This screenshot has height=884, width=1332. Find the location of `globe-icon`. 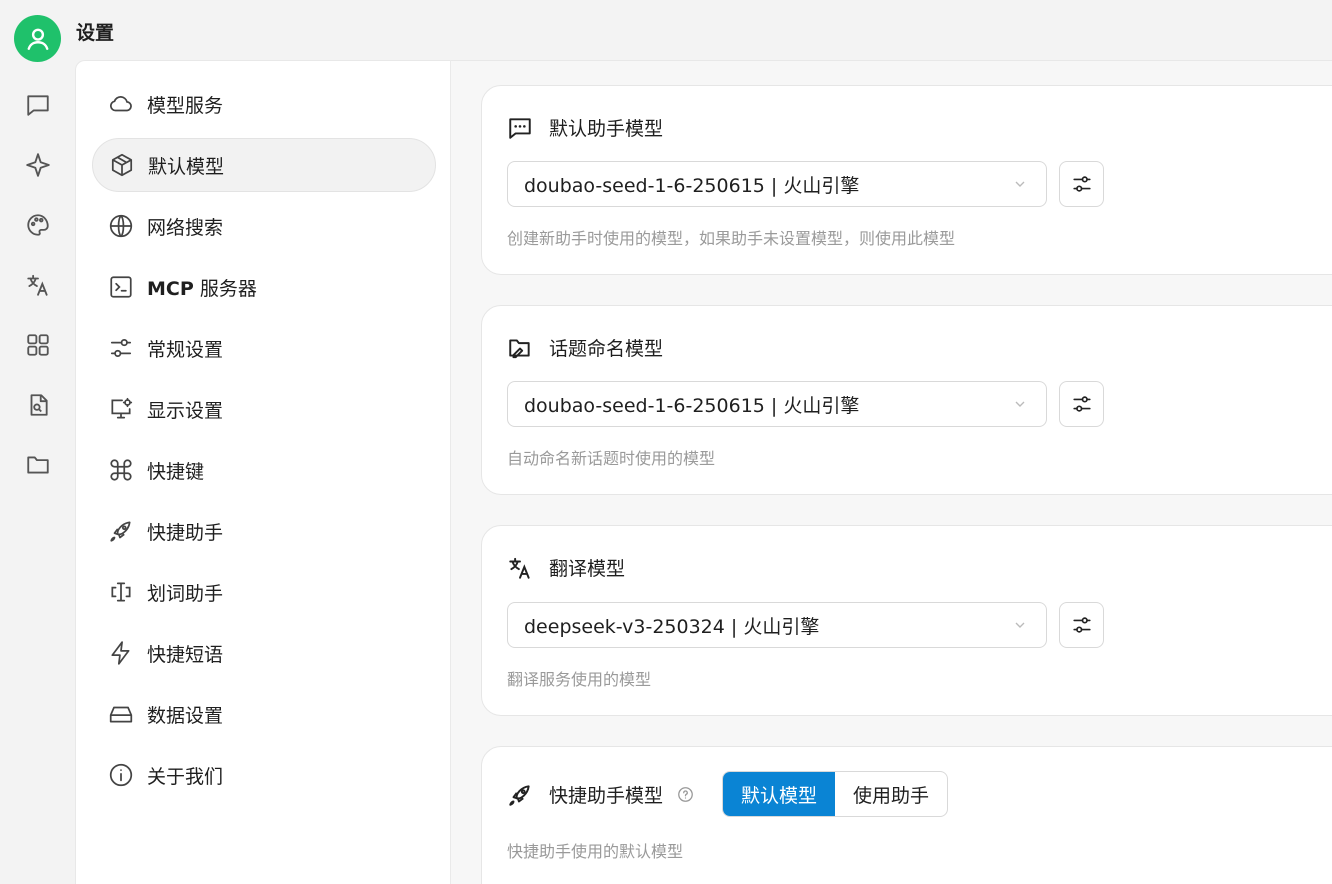

globe-icon is located at coordinates (121, 226).